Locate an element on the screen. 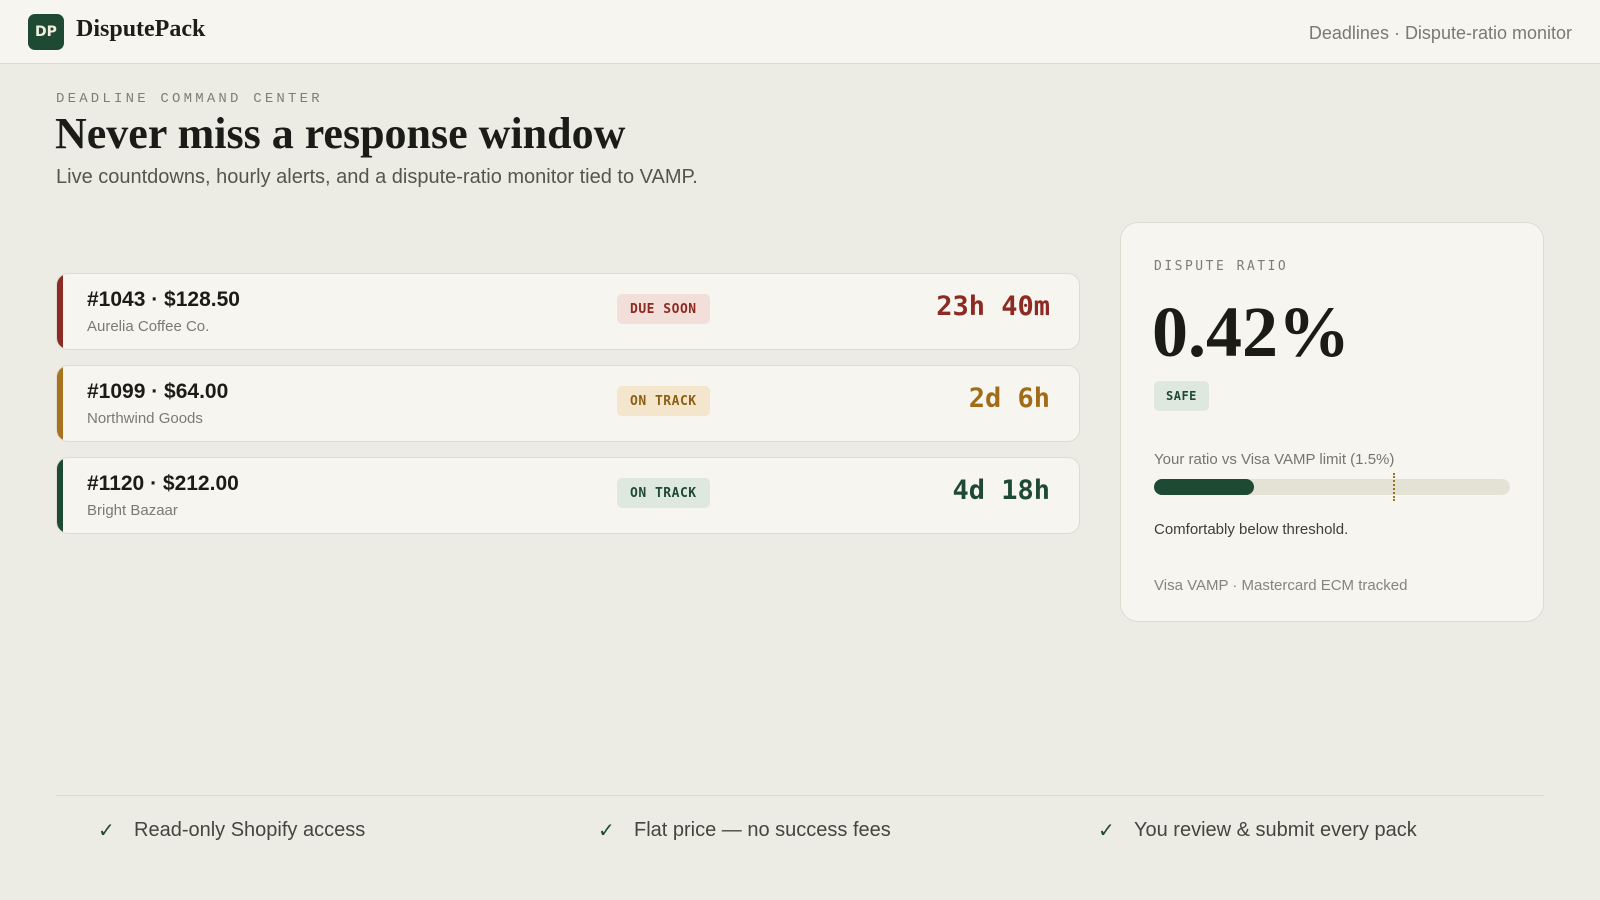 The image size is (1600, 900). feature-flat-price: ✓ Flat price — no success fees is located at coordinates (744, 830).